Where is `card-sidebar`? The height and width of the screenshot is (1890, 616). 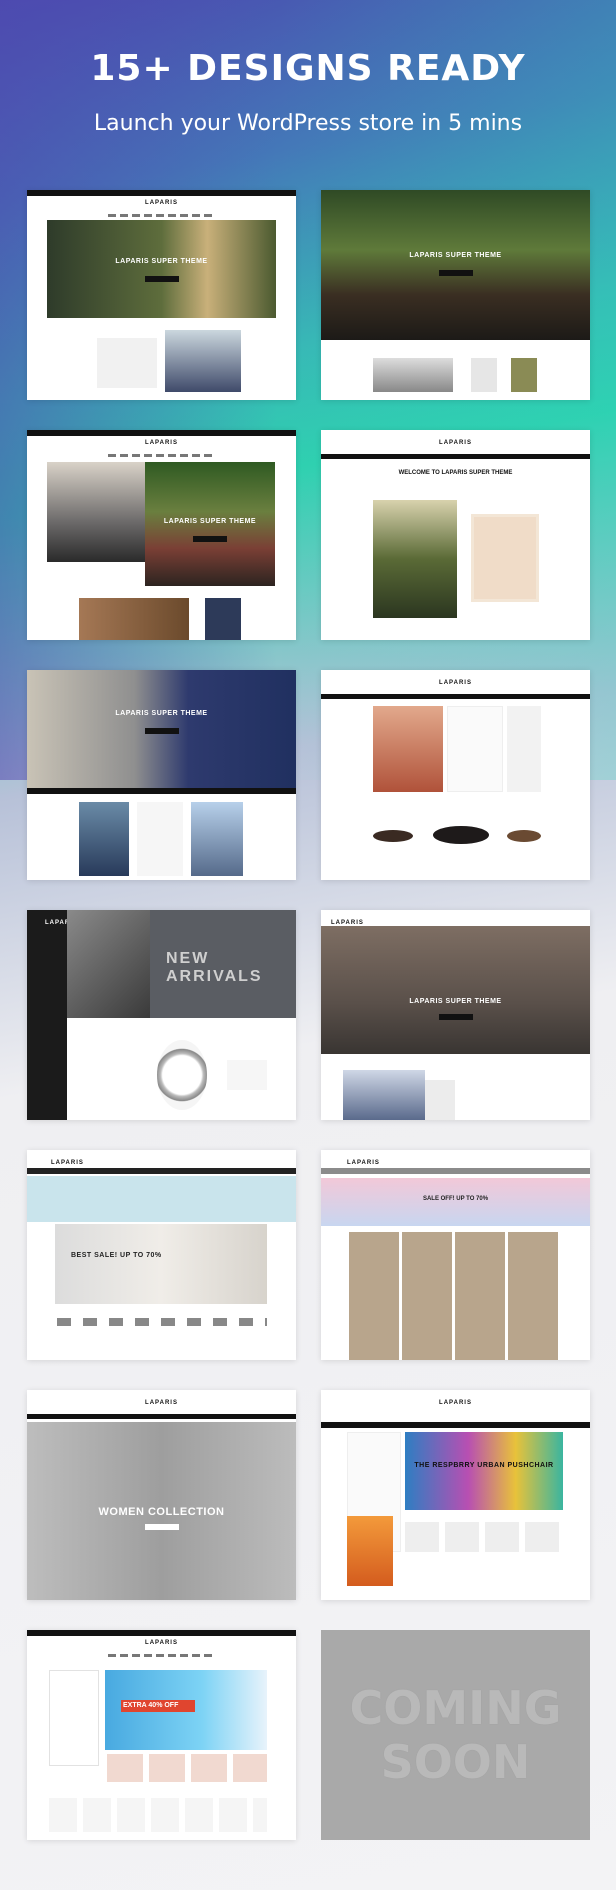
card-sidebar is located at coordinates (47, 1015).